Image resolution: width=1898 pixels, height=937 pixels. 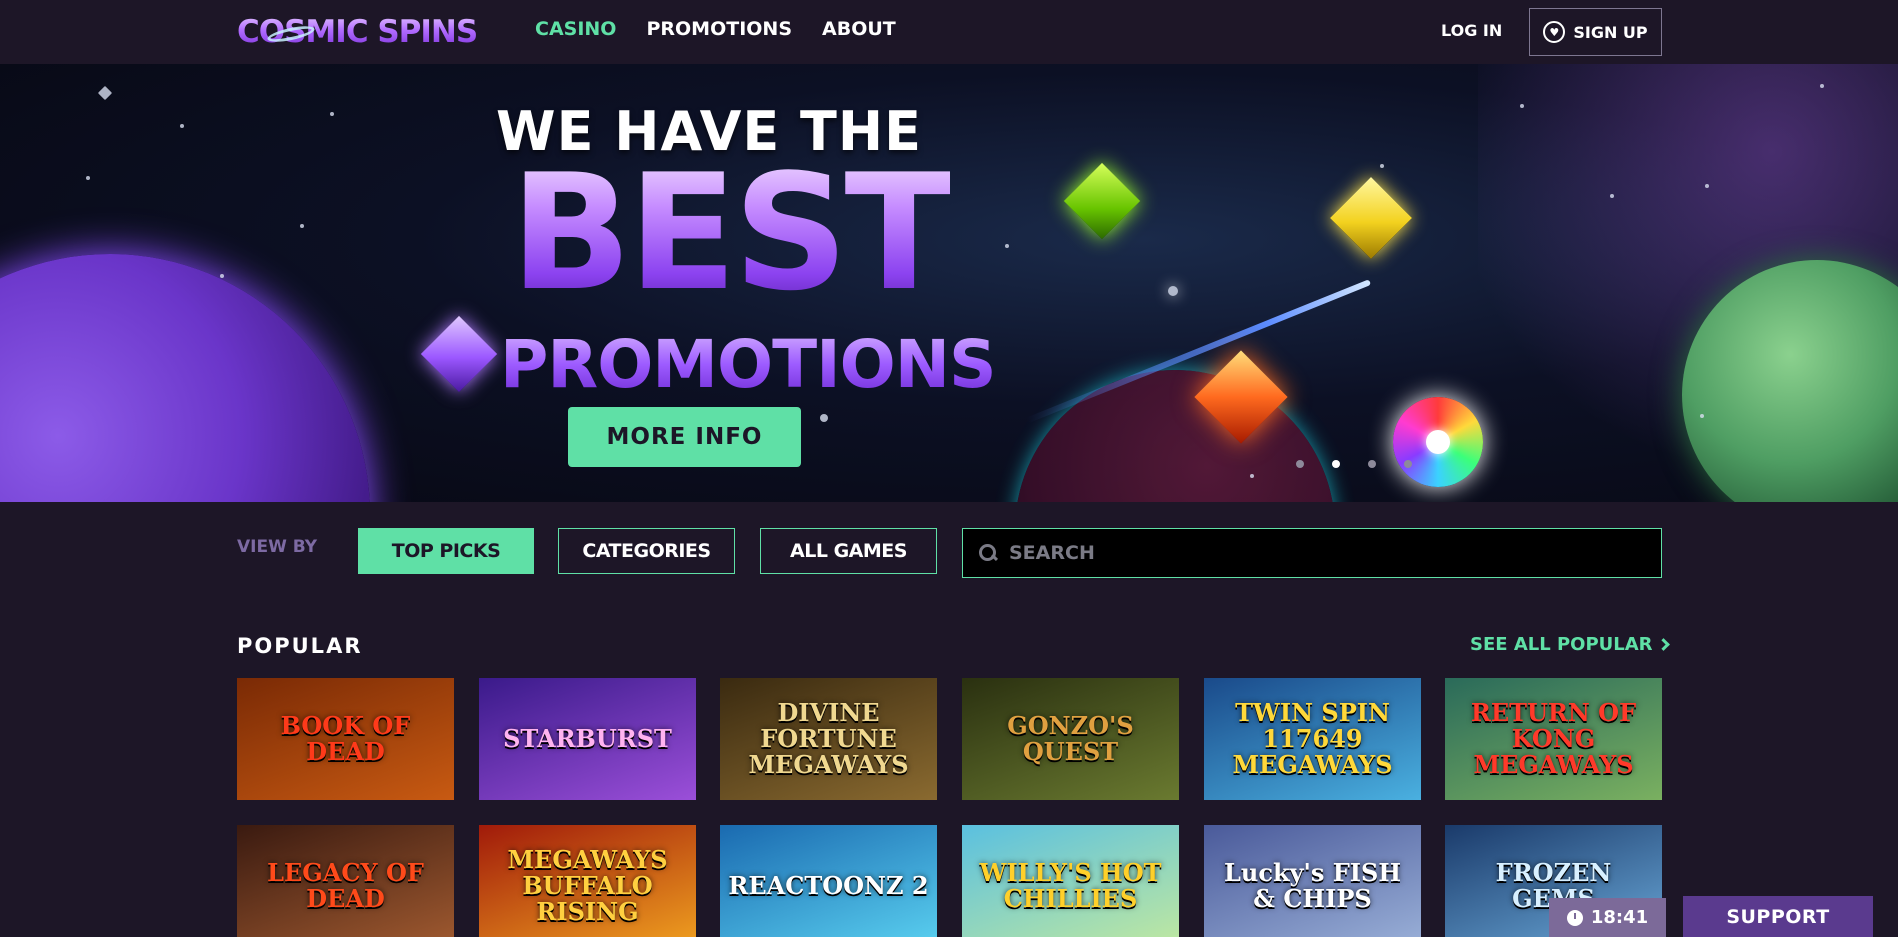 I want to click on chevron-right-icon, so click(x=1663, y=644).